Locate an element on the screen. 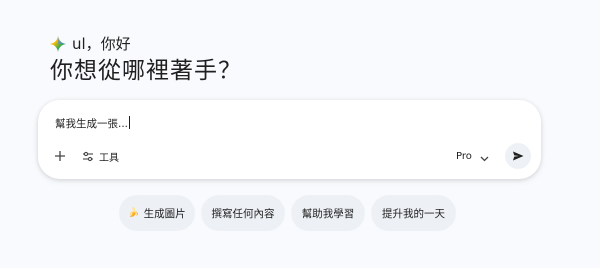 This screenshot has height=268, width=600. suggestion-chip-write-anything: 撰寫任何內容 is located at coordinates (243, 213).